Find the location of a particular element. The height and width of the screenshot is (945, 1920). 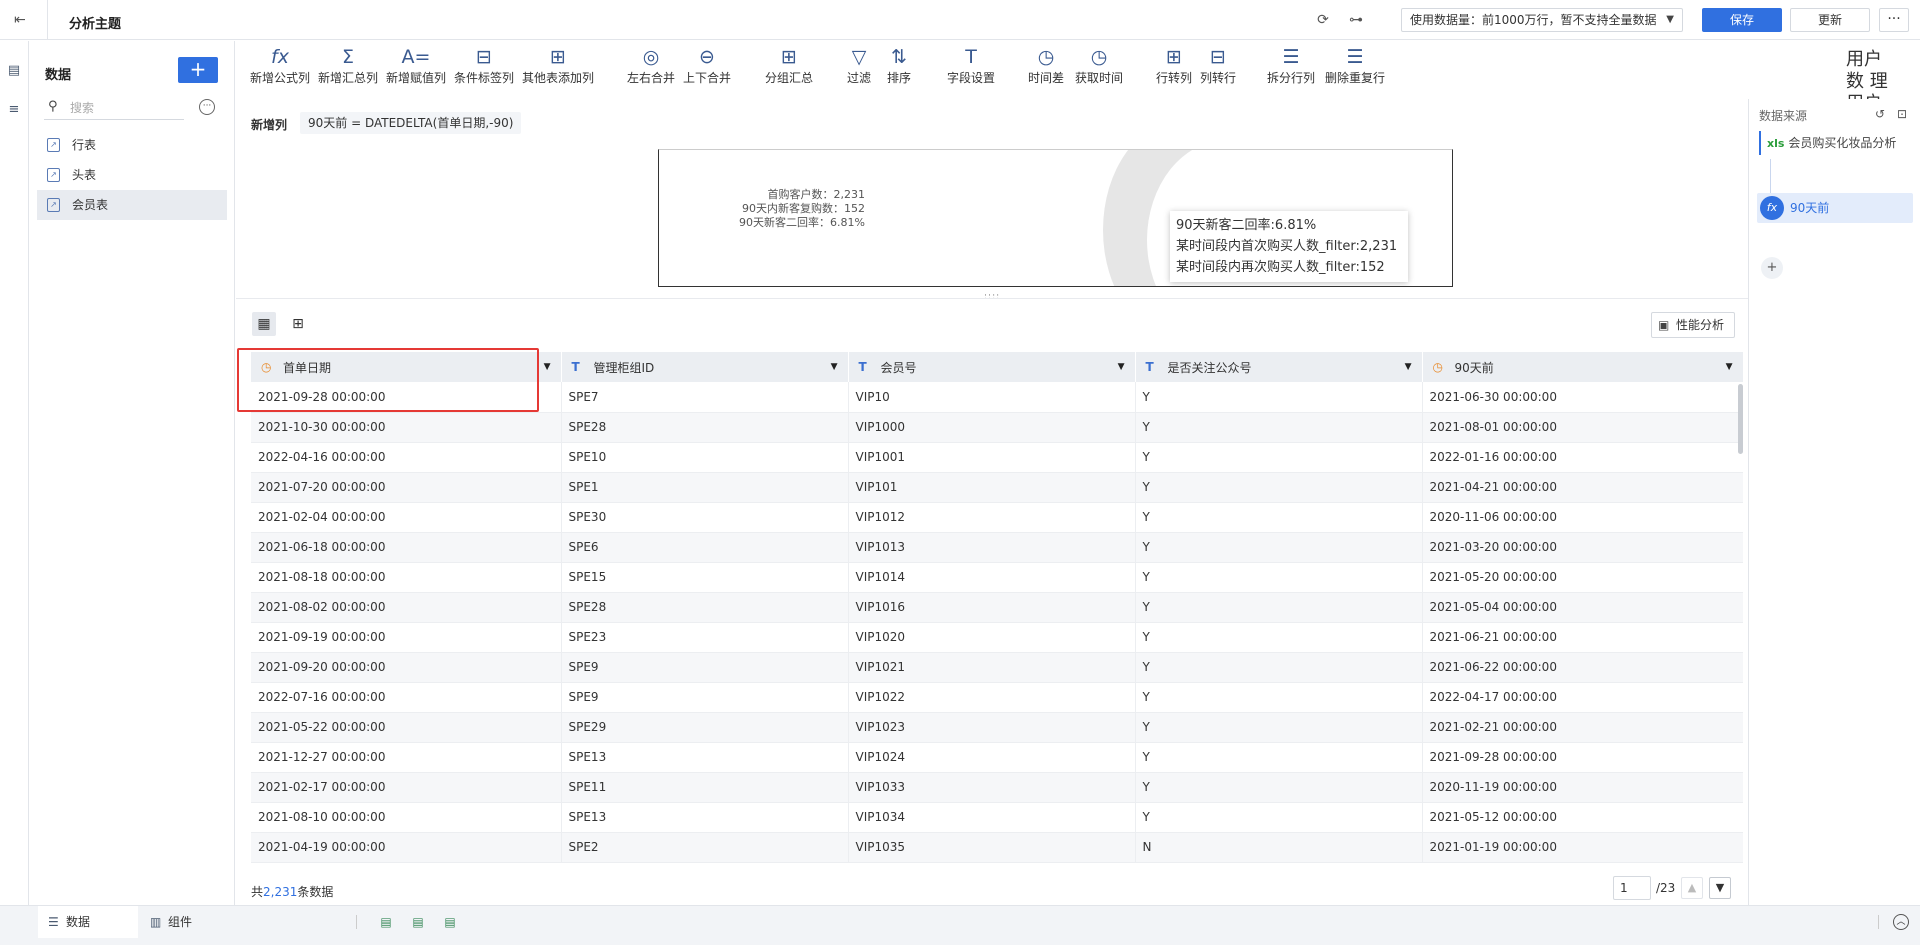

data-cap-select: 使用数据量：前1000万行，暂不支持全量数据 ▼ is located at coordinates (1542, 20).